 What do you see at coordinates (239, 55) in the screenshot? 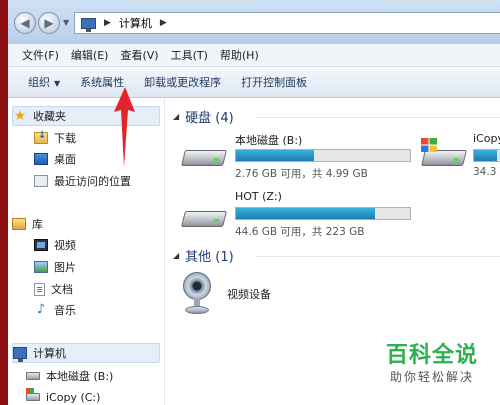
I see `menu-help: 帮助(H)` at bounding box center [239, 55].